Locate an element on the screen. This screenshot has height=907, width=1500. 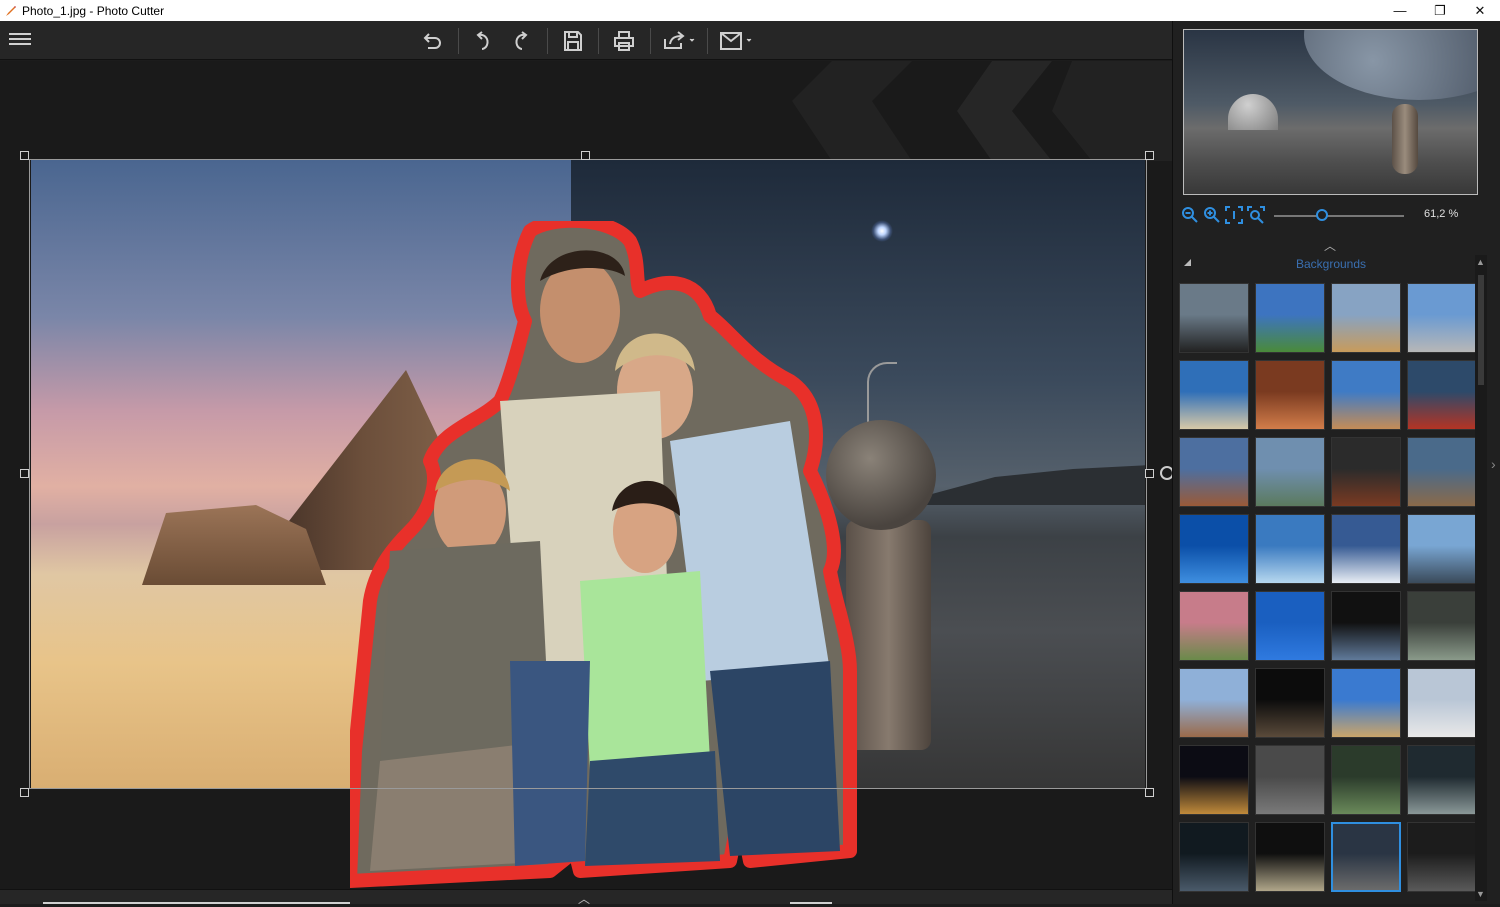
background-thumbnail-moon-surface is located at coordinates (1442, 857).